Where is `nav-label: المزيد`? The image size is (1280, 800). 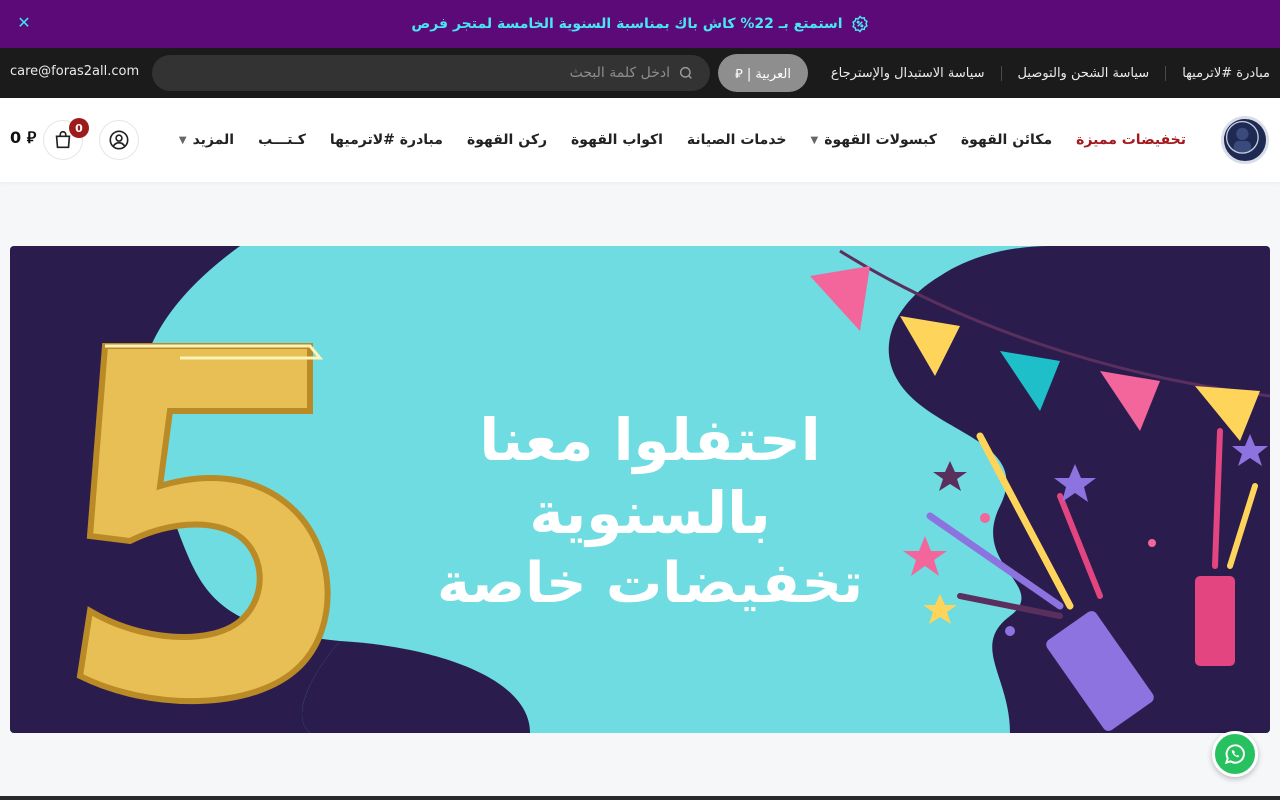
nav-label: المزيد is located at coordinates (213, 140).